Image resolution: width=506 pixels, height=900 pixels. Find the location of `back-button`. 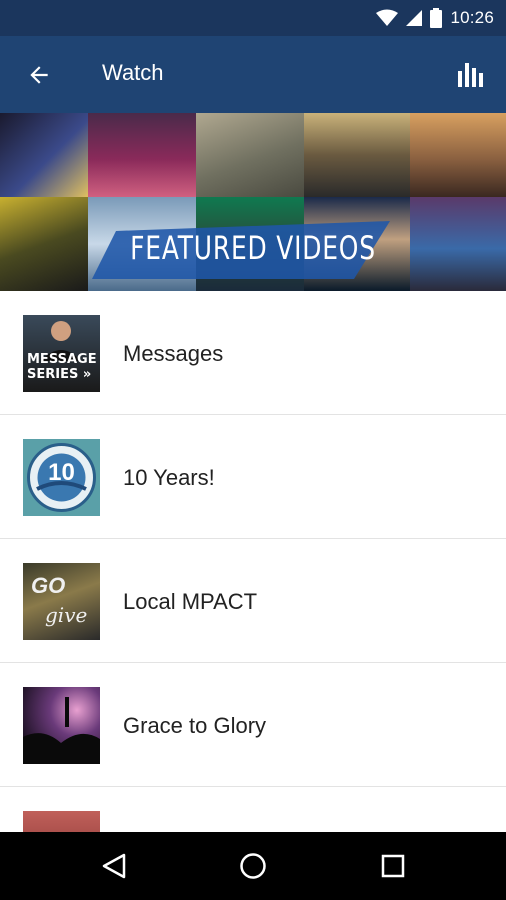

back-button is located at coordinates (39, 75).